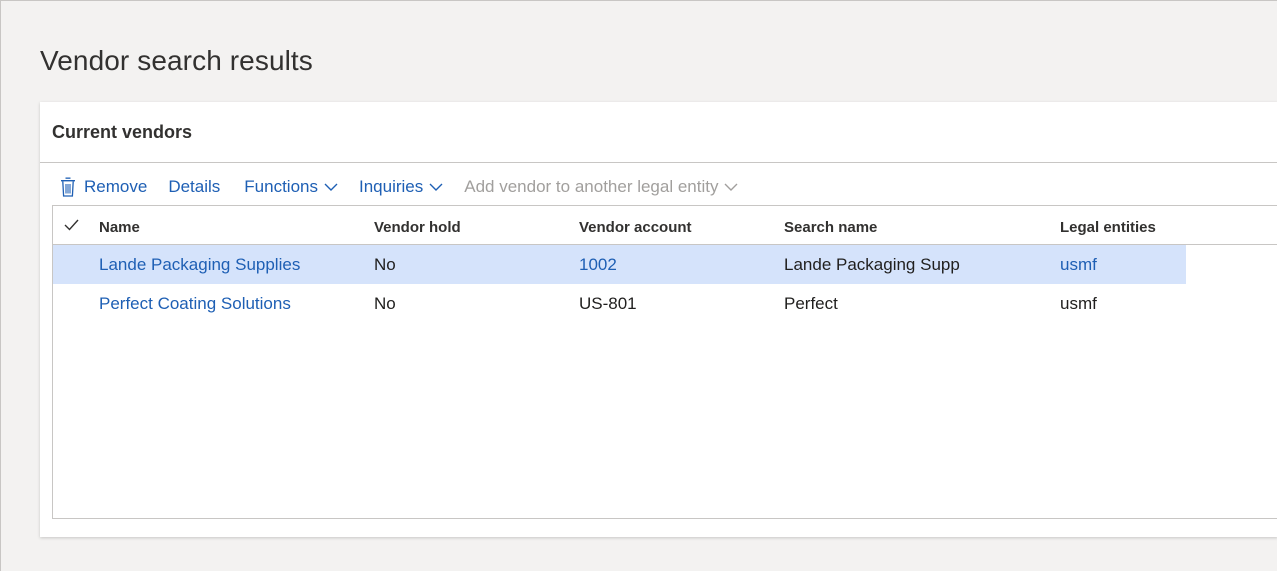 The image size is (1277, 571). What do you see at coordinates (1078, 265) in the screenshot?
I see `legal-entities-link: usmf` at bounding box center [1078, 265].